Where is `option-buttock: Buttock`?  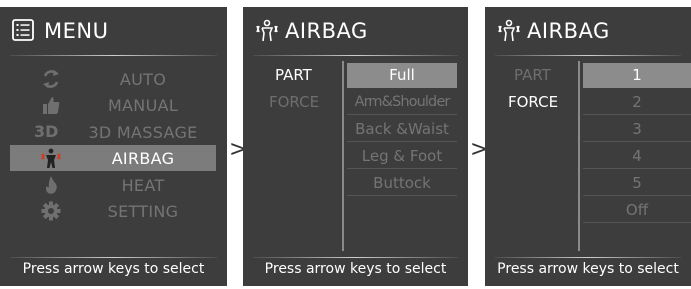 option-buttock: Buttock is located at coordinates (402, 183).